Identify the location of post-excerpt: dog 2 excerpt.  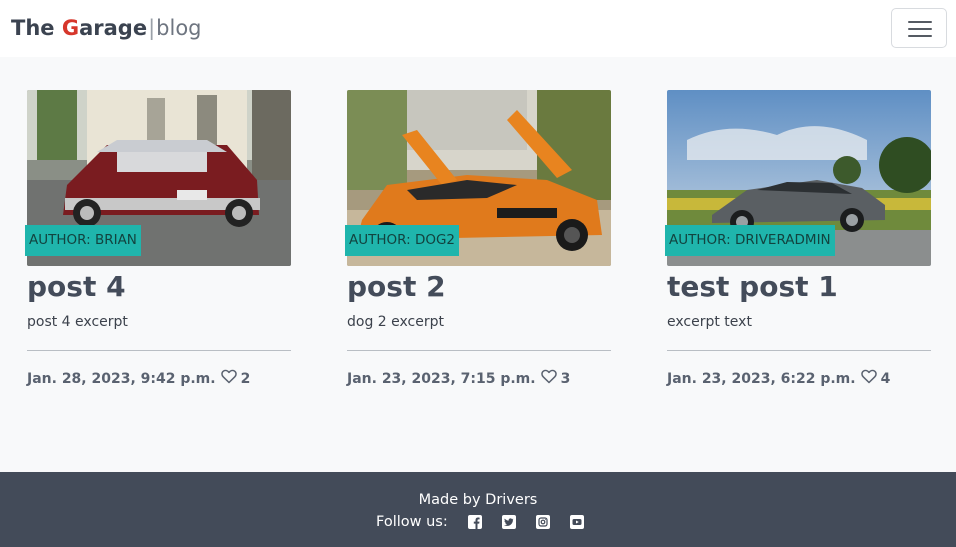
(395, 322).